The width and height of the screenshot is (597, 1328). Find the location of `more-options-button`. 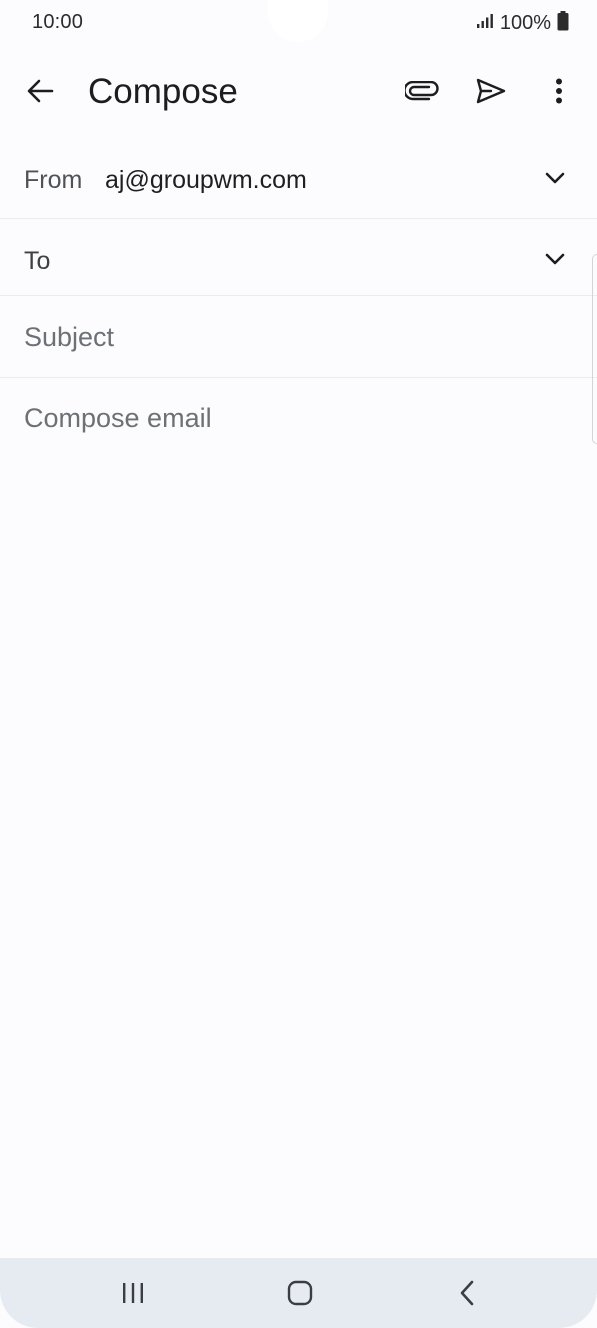

more-options-button is located at coordinates (559, 91).